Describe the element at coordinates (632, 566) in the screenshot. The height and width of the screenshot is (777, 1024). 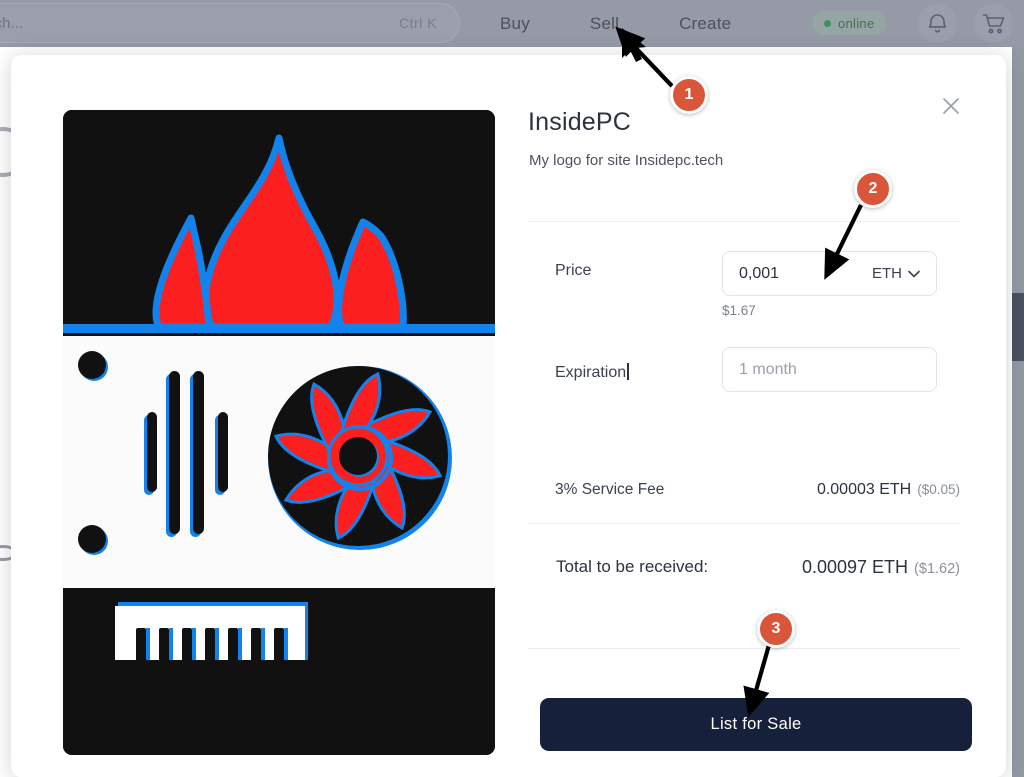
I see `total-label: Total to be received:` at that location.